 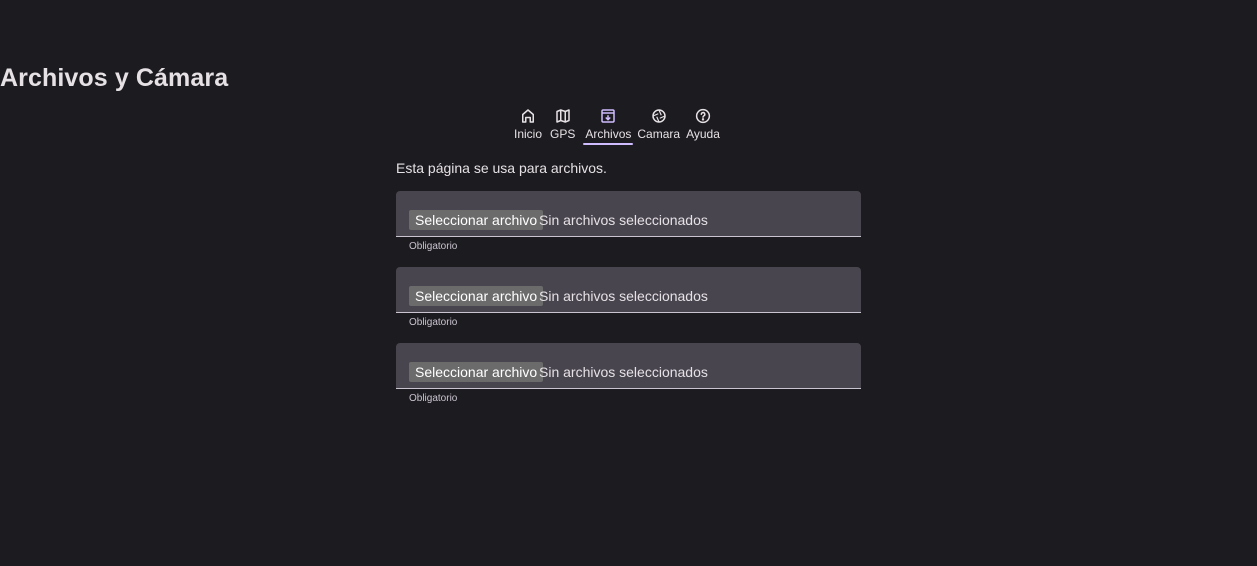 I want to click on nav-bar: Inicio GPS Archivos Camara Ayuda, so click(x=617, y=126).